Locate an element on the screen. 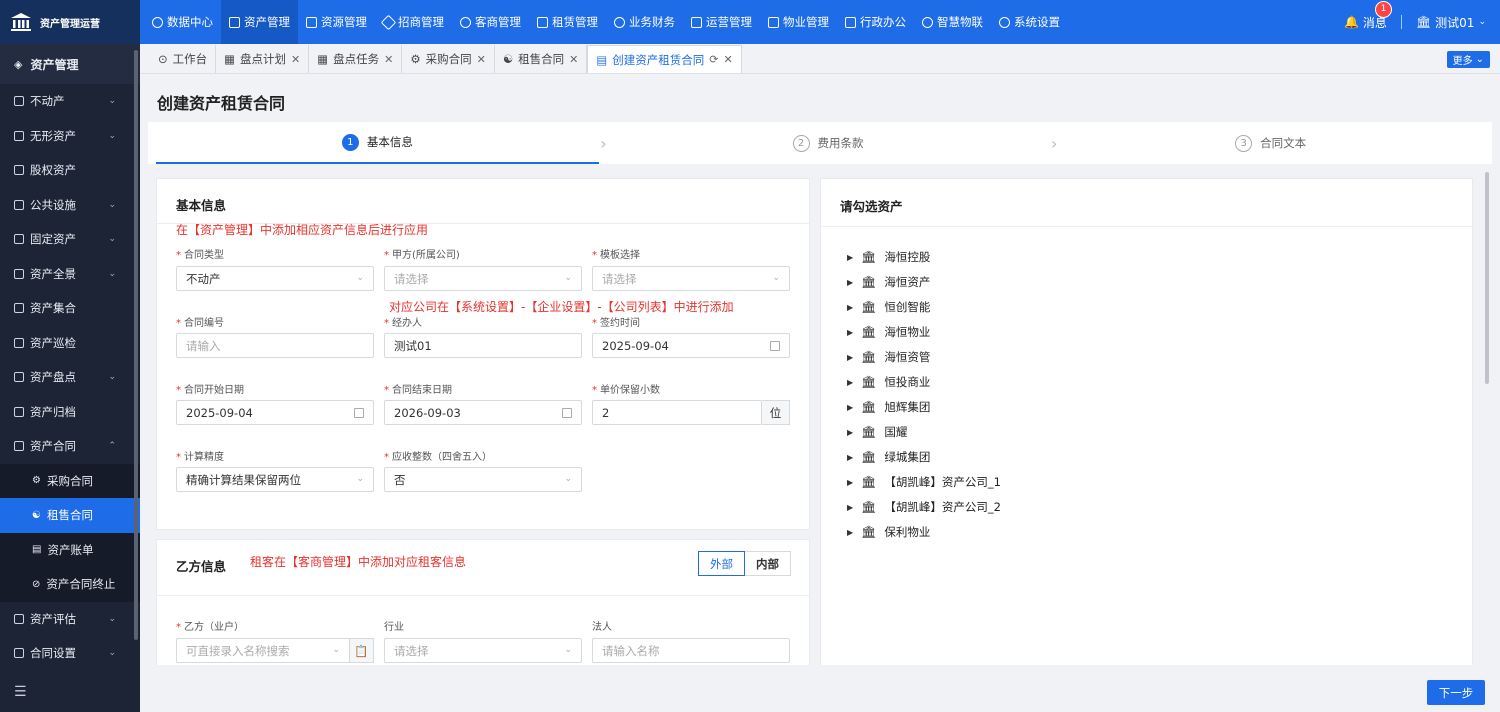 This screenshot has width=1500, height=712. settings-doc-icon is located at coordinates (19, 653).